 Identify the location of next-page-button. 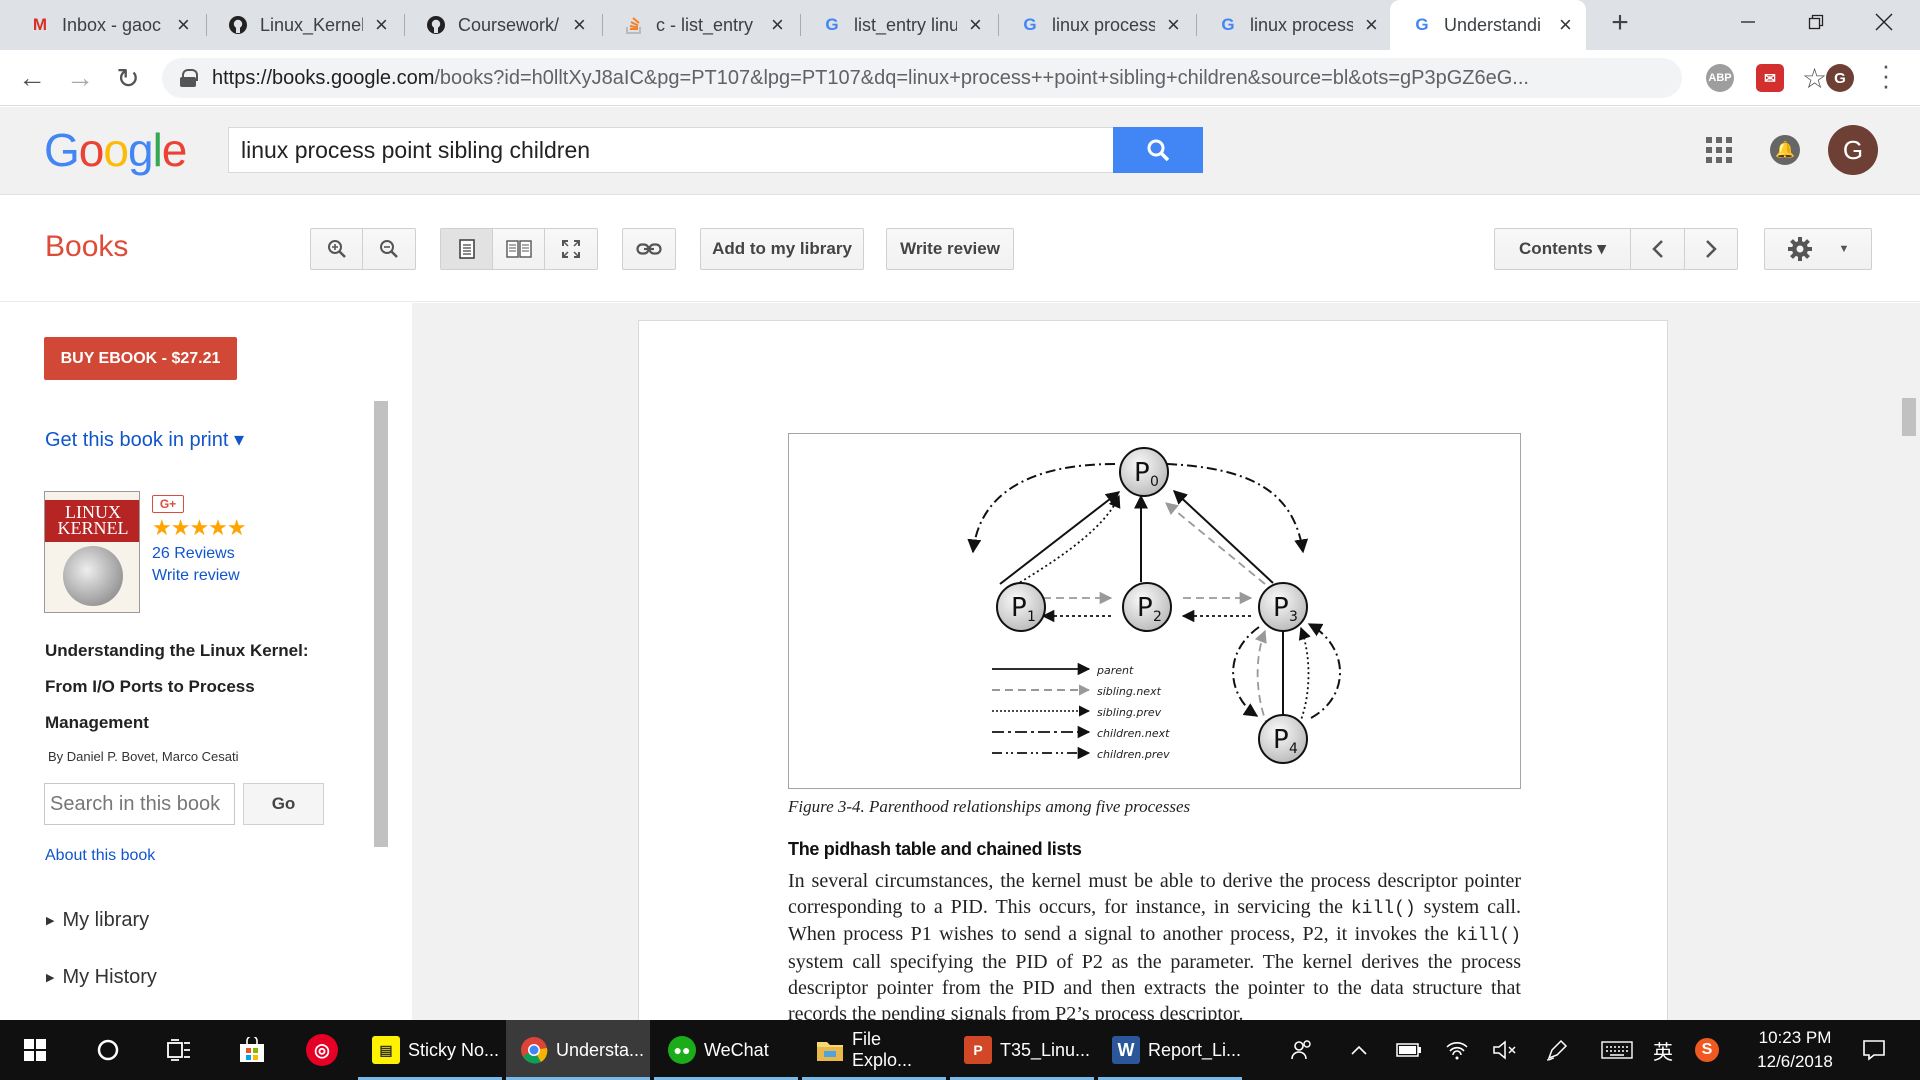
(1711, 249).